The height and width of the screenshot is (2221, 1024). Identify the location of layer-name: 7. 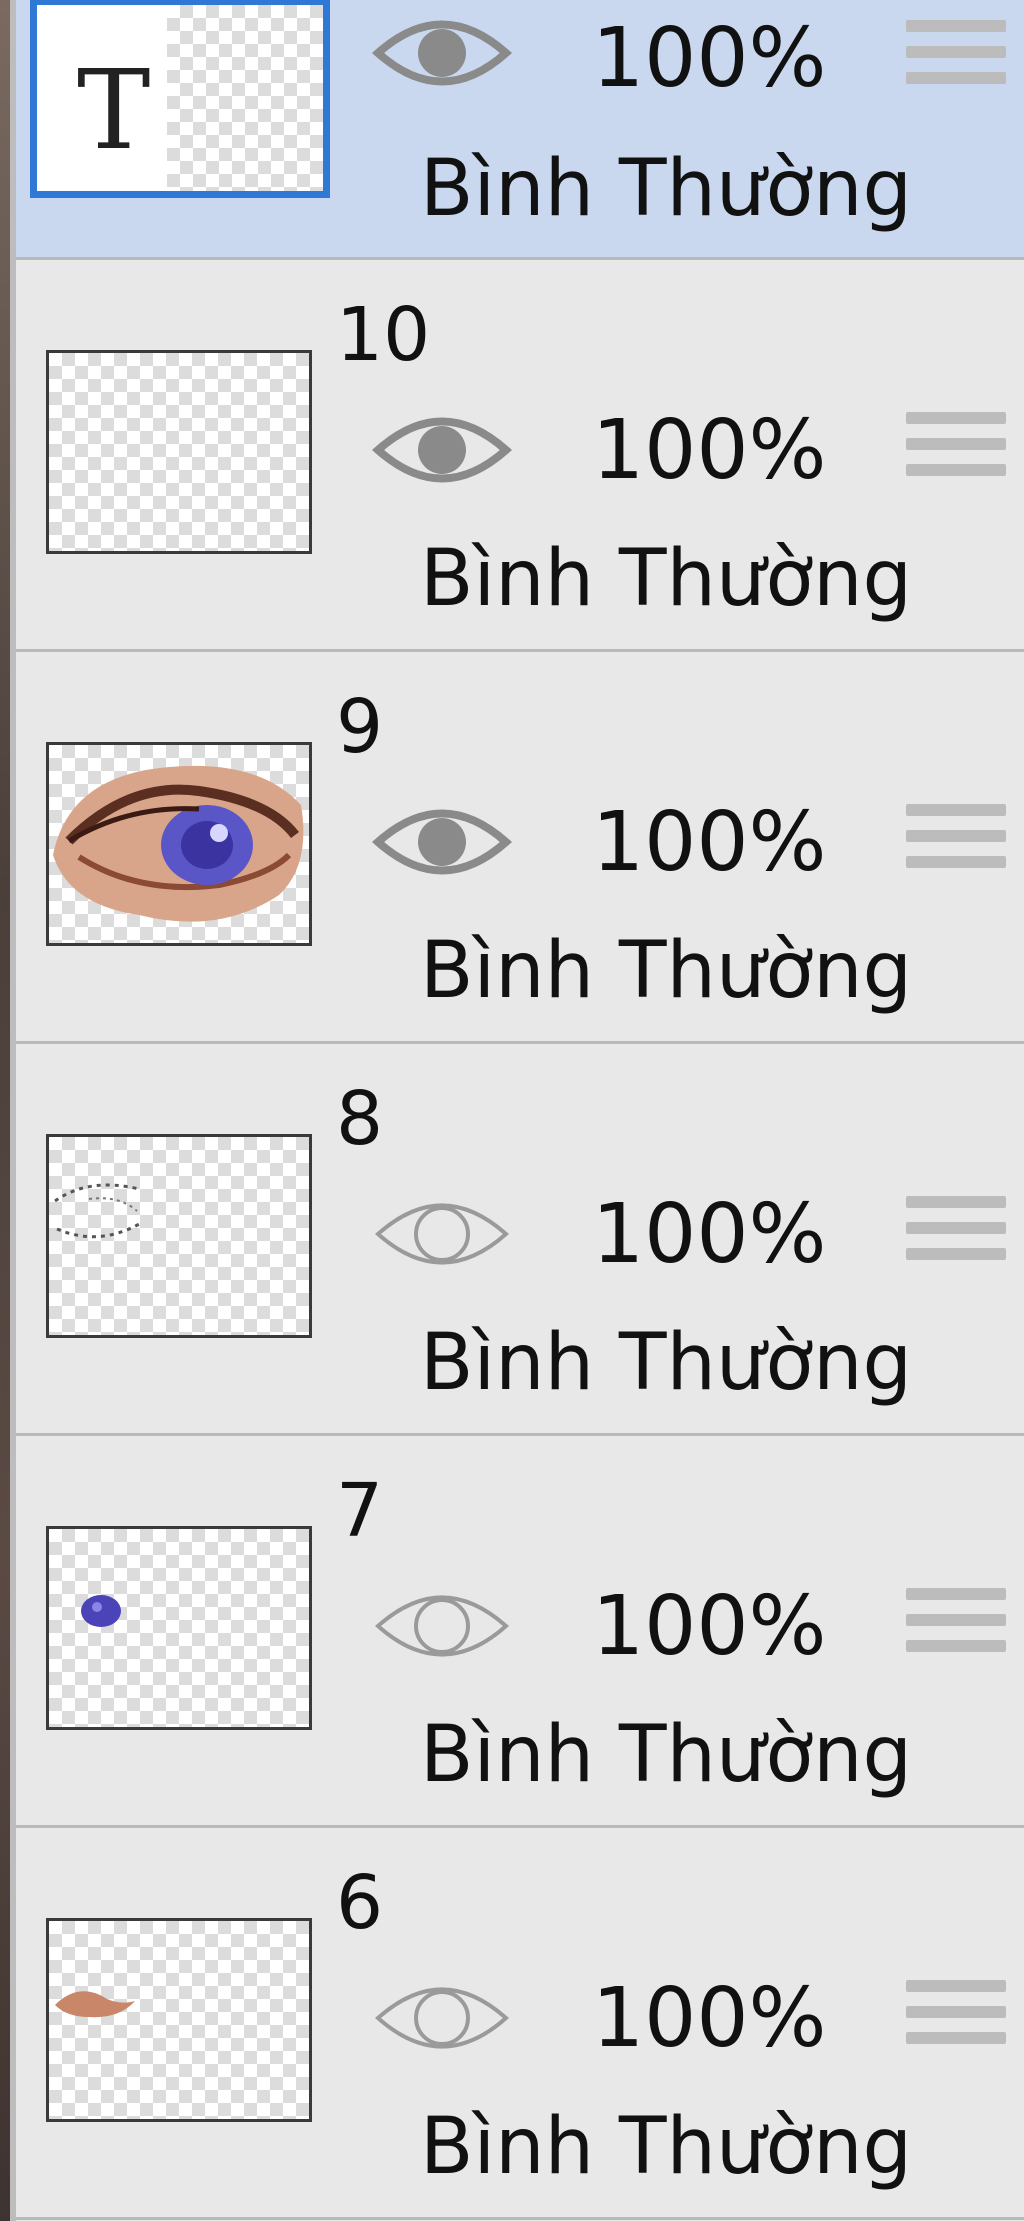
(360, 1511).